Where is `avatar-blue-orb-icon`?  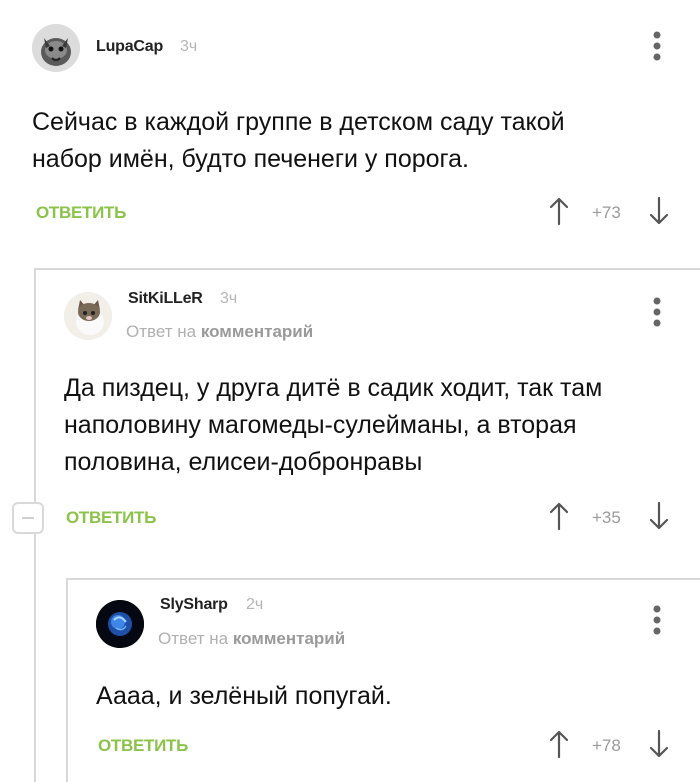
avatar-blue-orb-icon is located at coordinates (120, 624).